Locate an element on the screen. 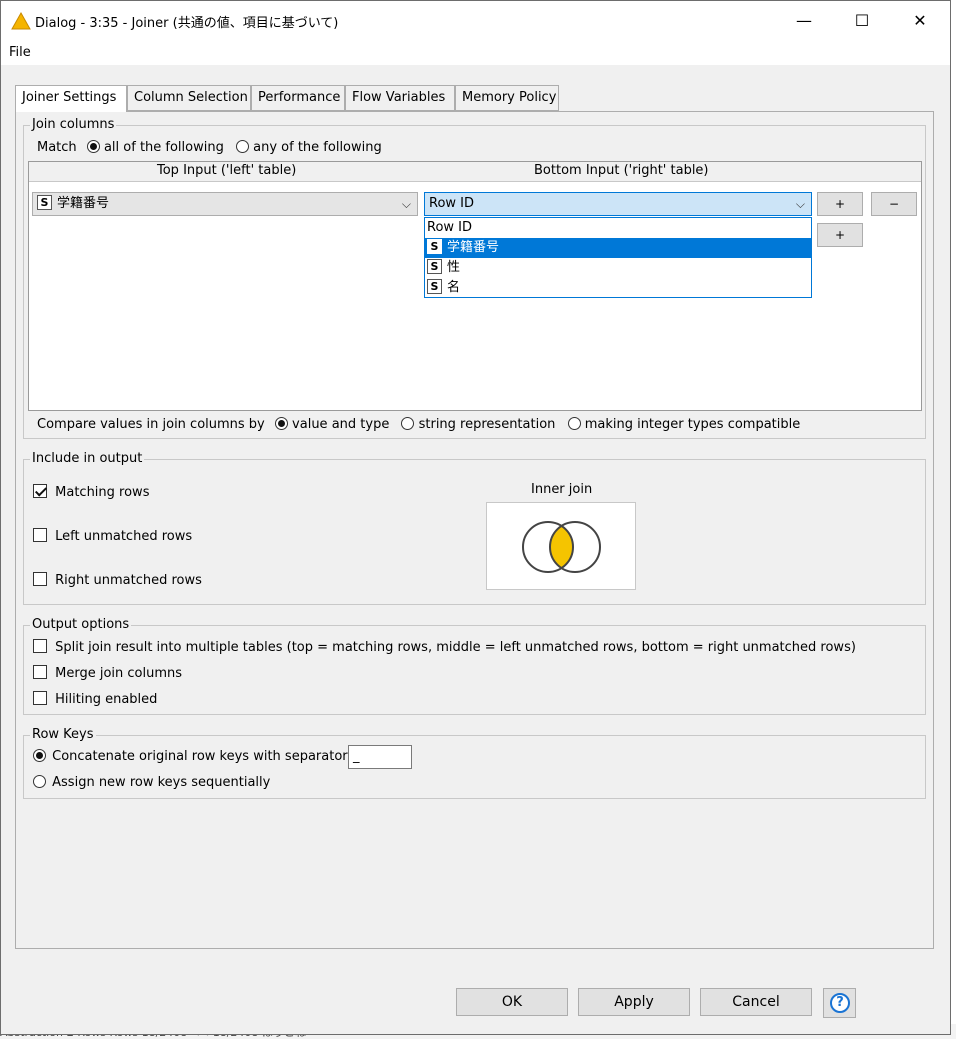  tab-performance: Performance is located at coordinates (298, 98).